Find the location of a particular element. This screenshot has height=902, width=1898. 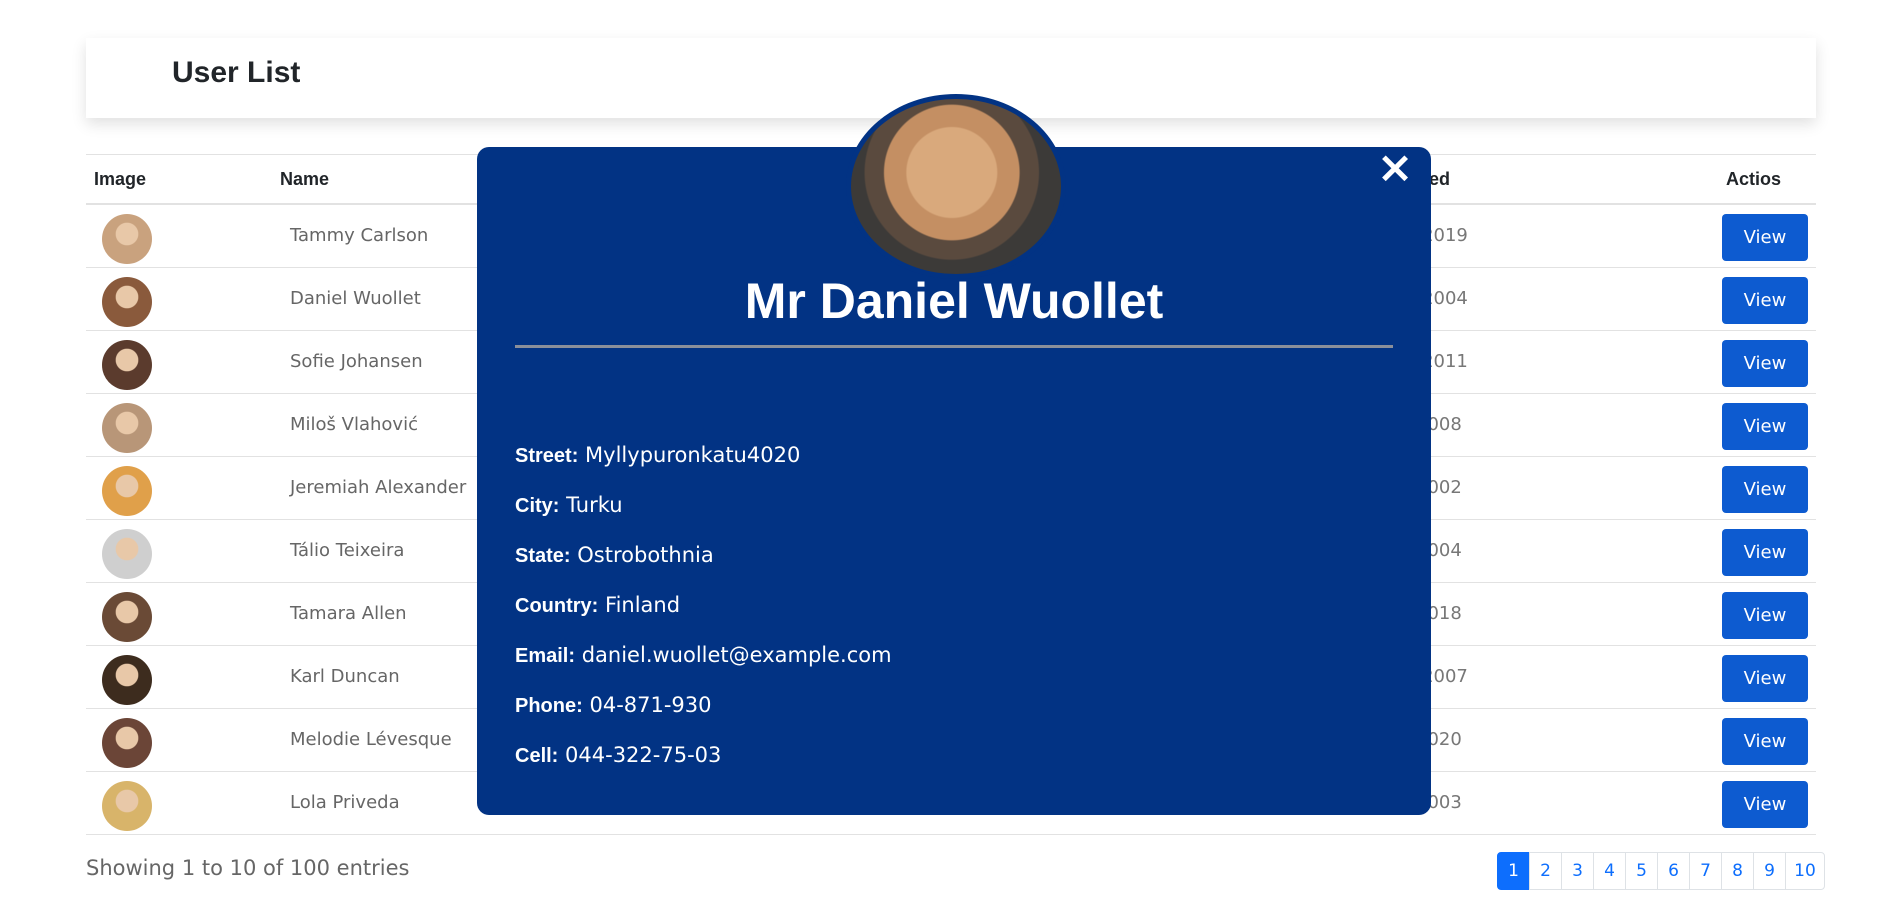

user-name: Miloš Vlahović is located at coordinates (354, 424).